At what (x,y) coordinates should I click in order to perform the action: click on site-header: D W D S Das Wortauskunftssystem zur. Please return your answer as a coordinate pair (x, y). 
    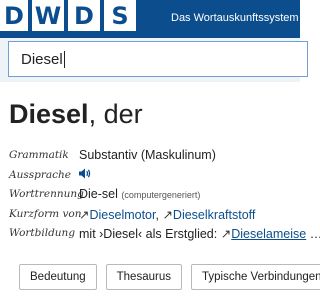
    Looking at the image, I should click on (150, 19).